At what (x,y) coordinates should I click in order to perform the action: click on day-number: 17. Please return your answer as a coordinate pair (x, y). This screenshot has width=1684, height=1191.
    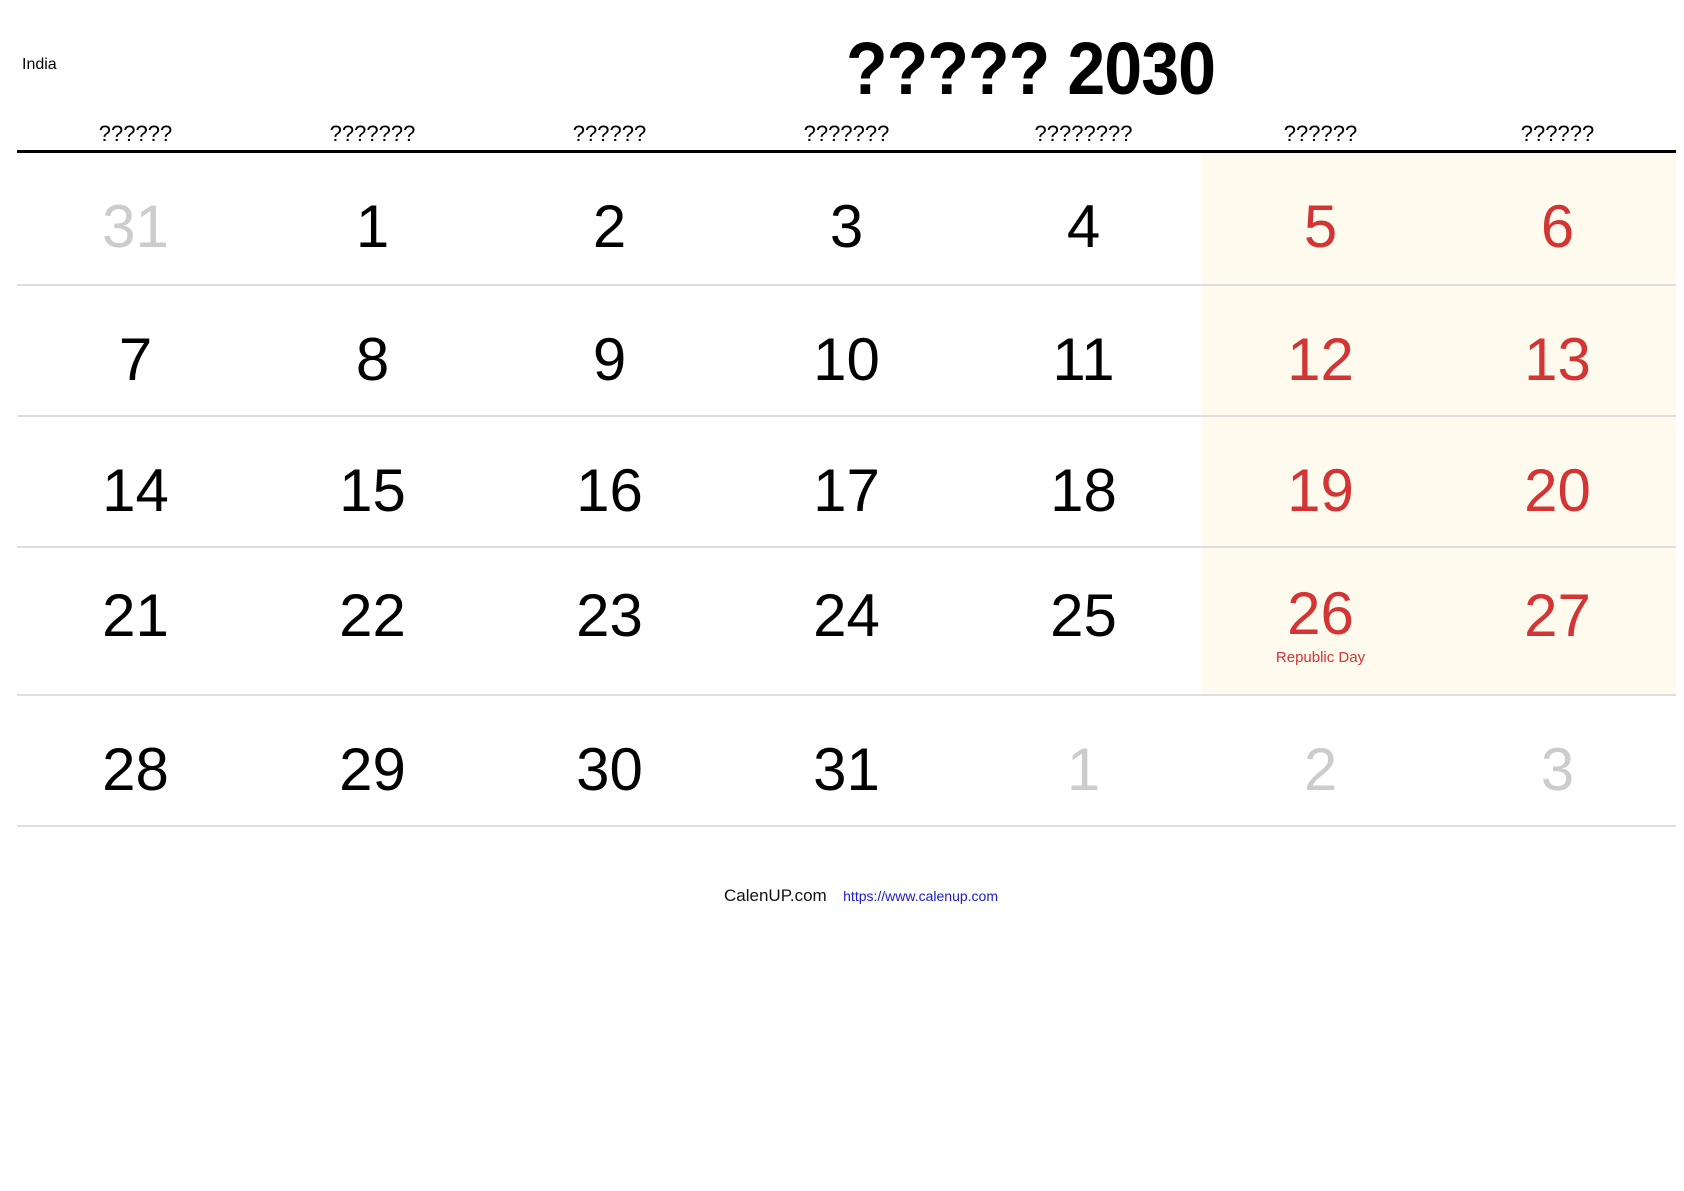
    Looking at the image, I should click on (846, 490).